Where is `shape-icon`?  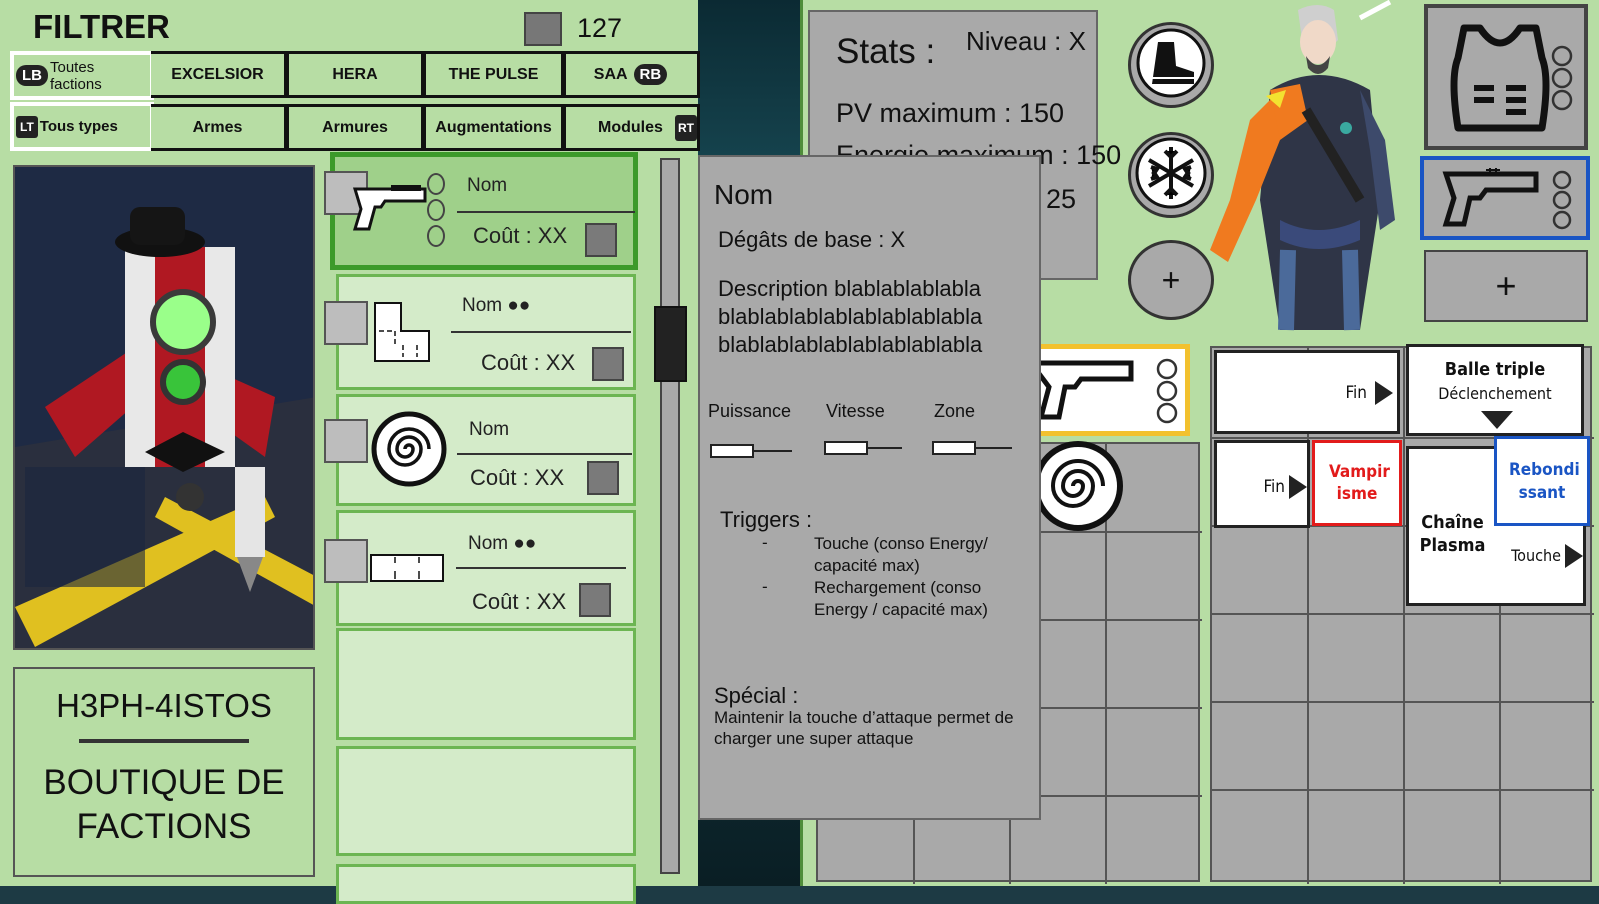
shape-icon is located at coordinates (403, 335).